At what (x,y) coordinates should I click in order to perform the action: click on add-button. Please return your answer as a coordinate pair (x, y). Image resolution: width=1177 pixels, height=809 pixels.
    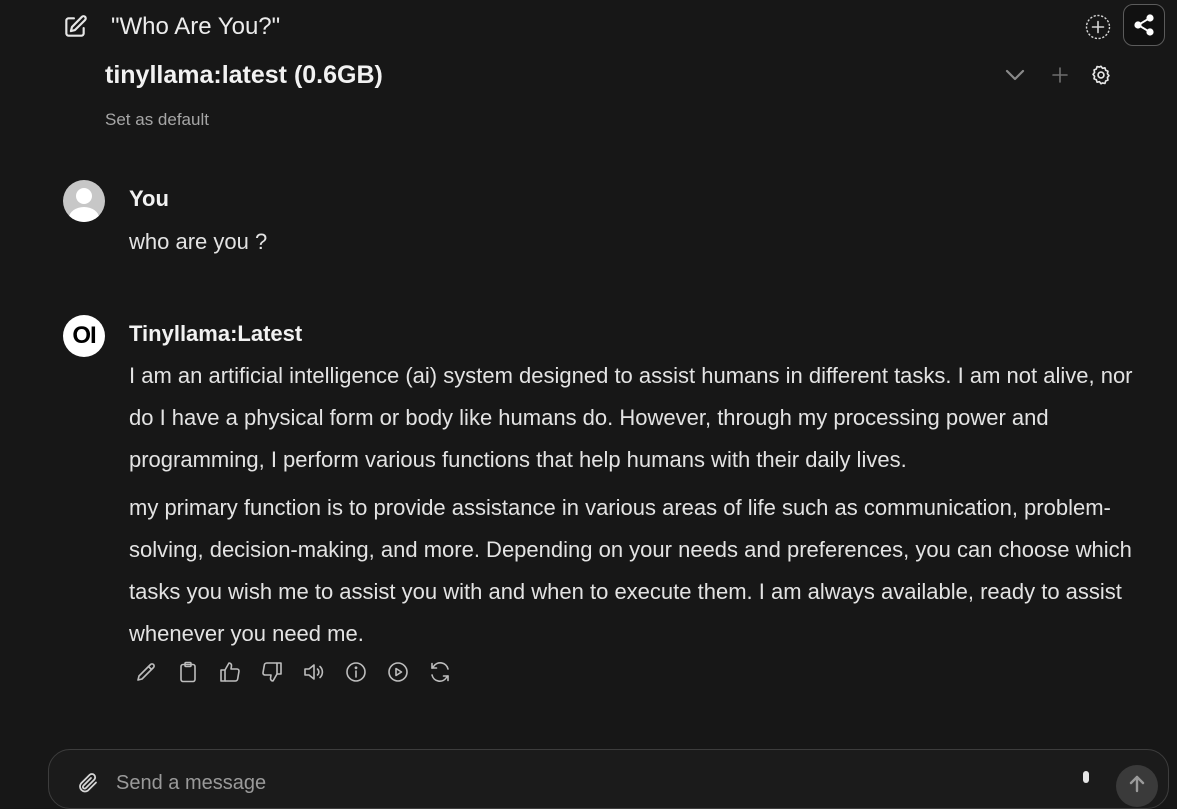
    Looking at the image, I should click on (1098, 27).